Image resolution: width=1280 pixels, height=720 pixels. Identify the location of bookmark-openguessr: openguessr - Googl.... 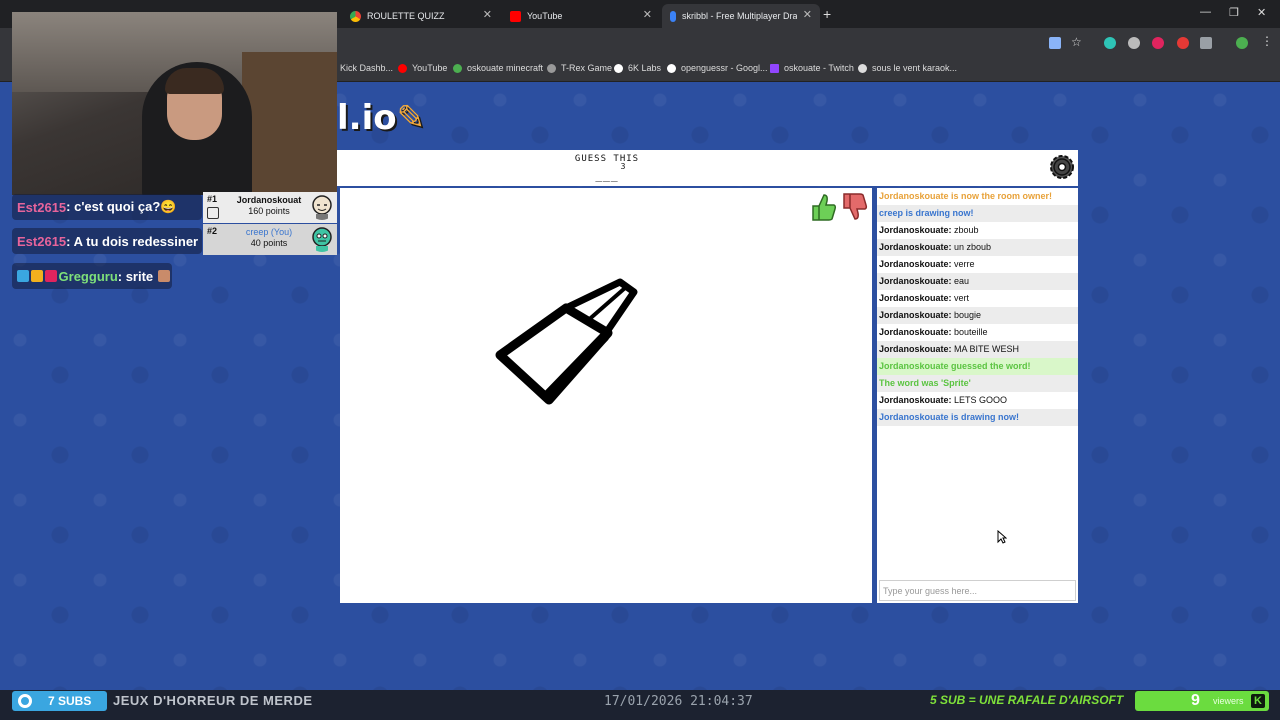
(717, 68).